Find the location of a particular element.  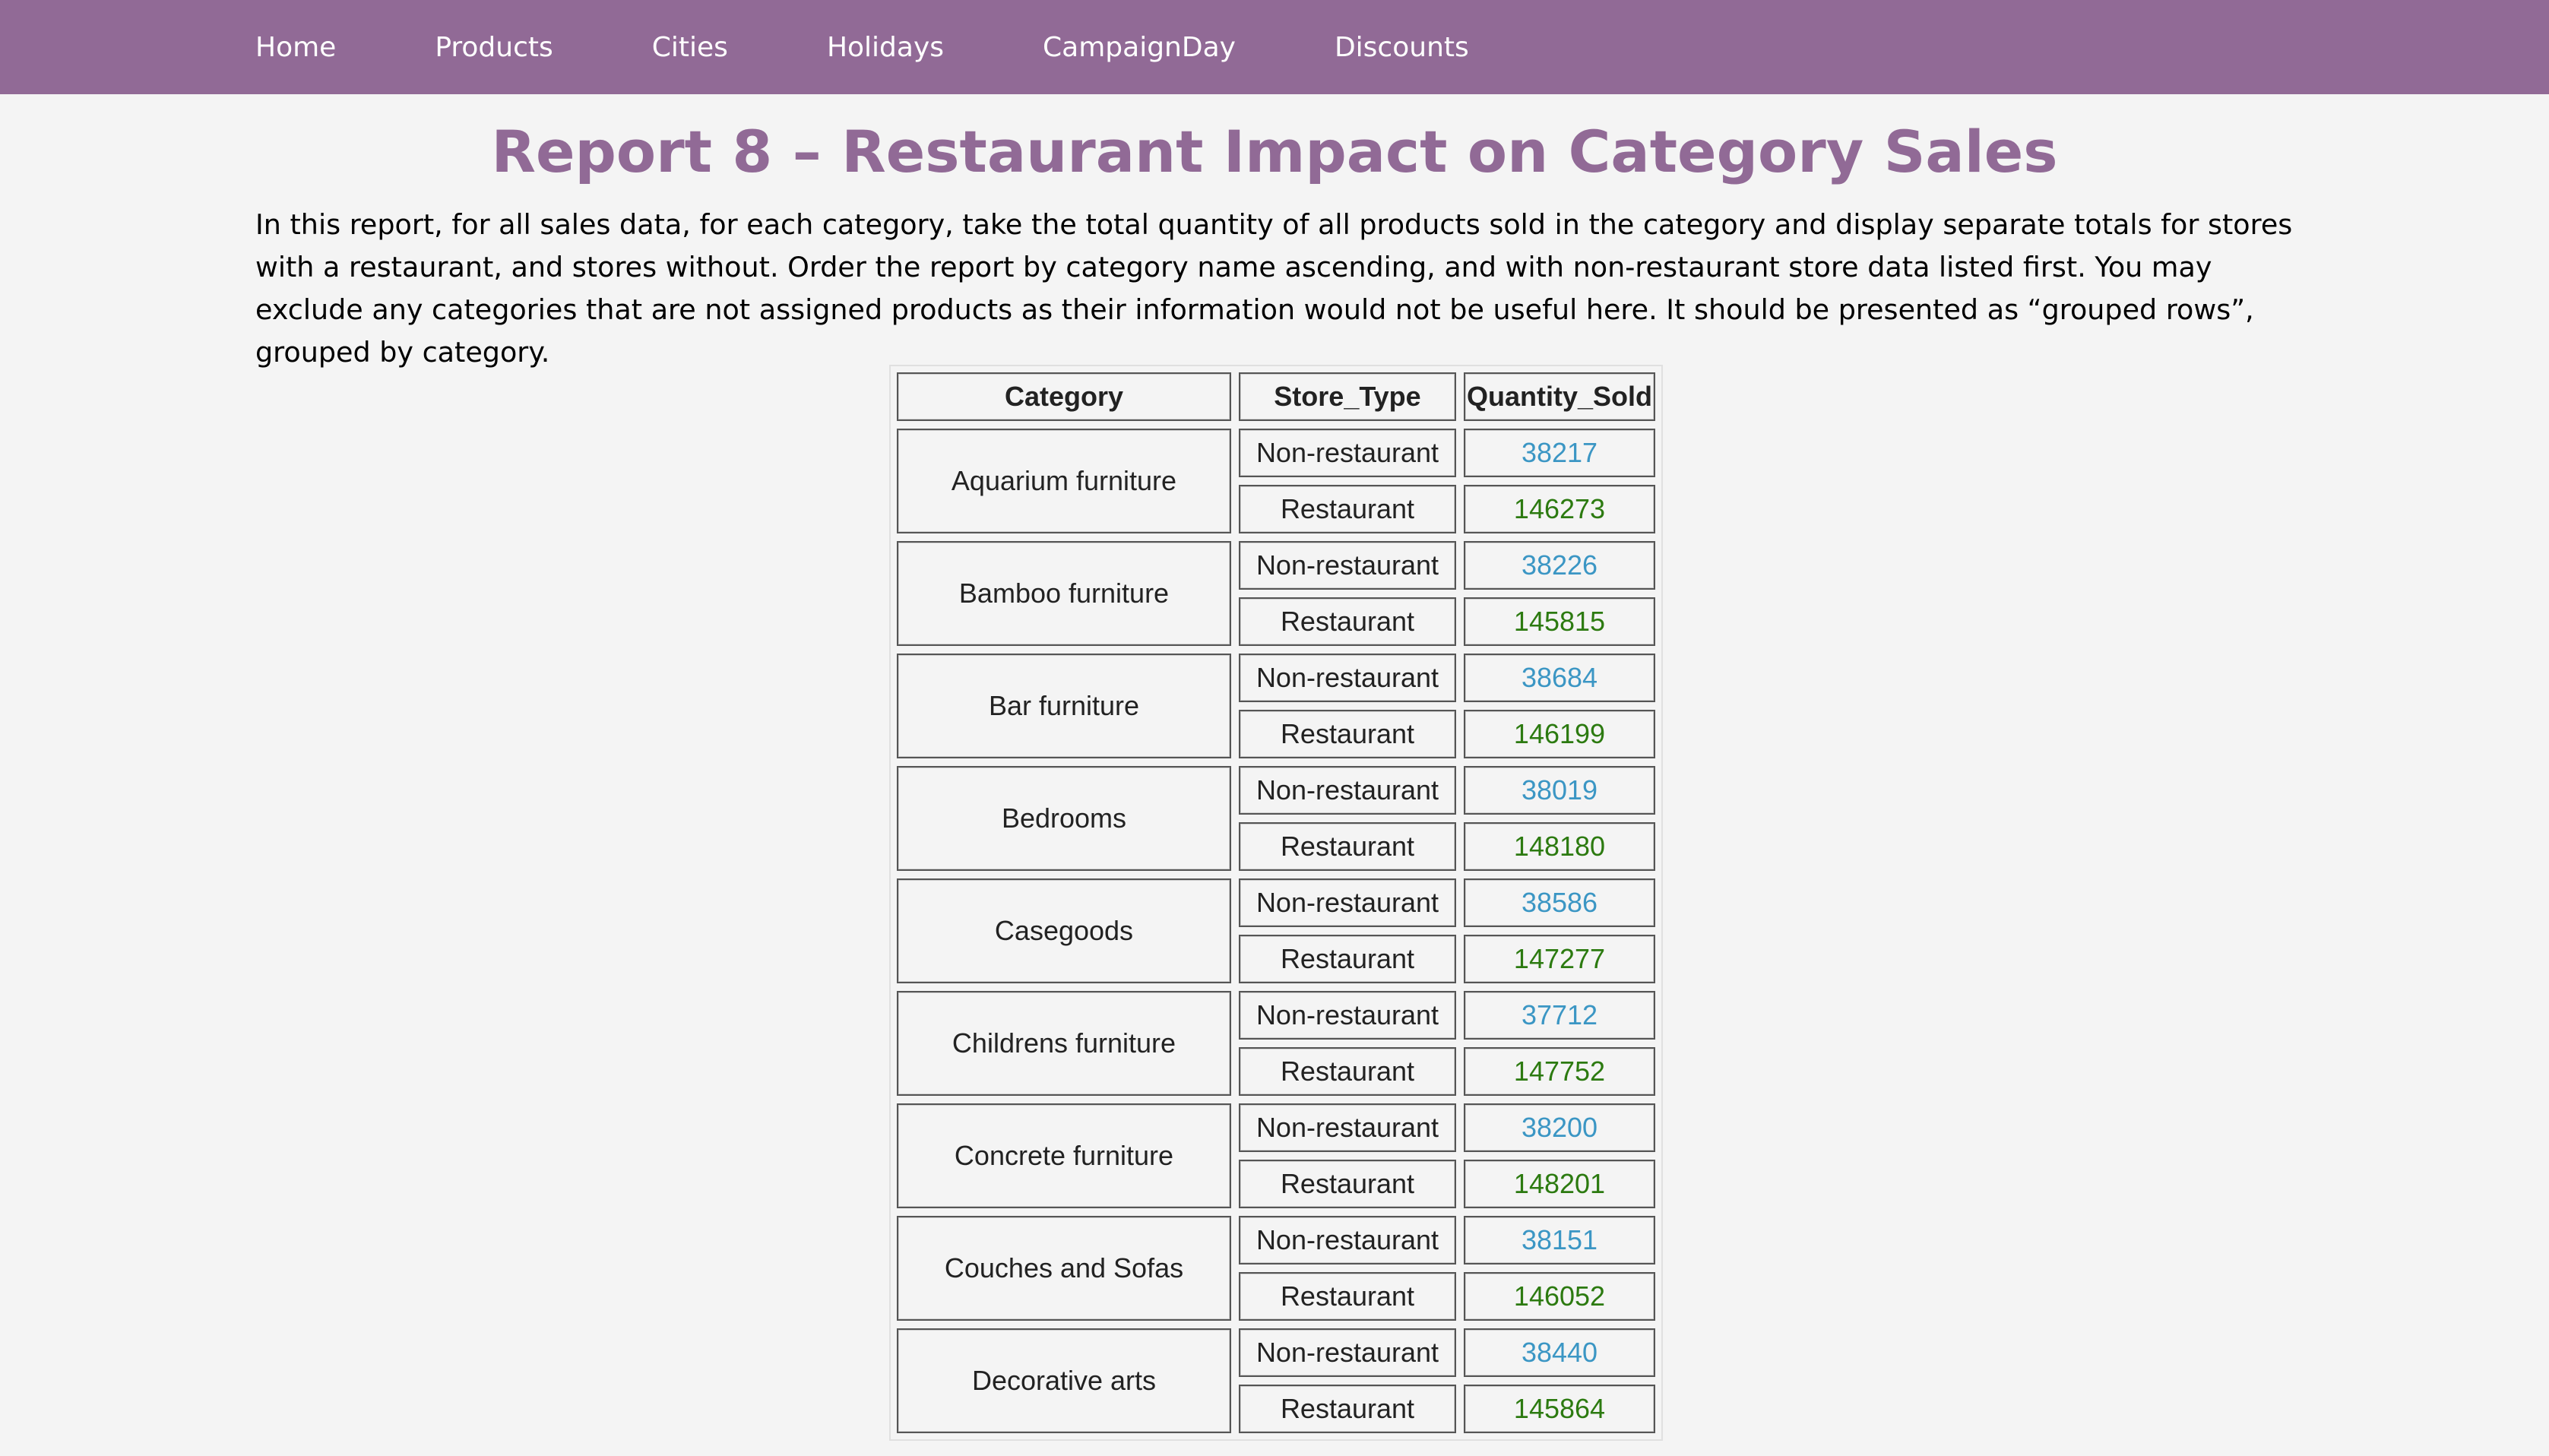

table-row: Bar furniture Non-restaurant 38684 is located at coordinates (1276, 706).